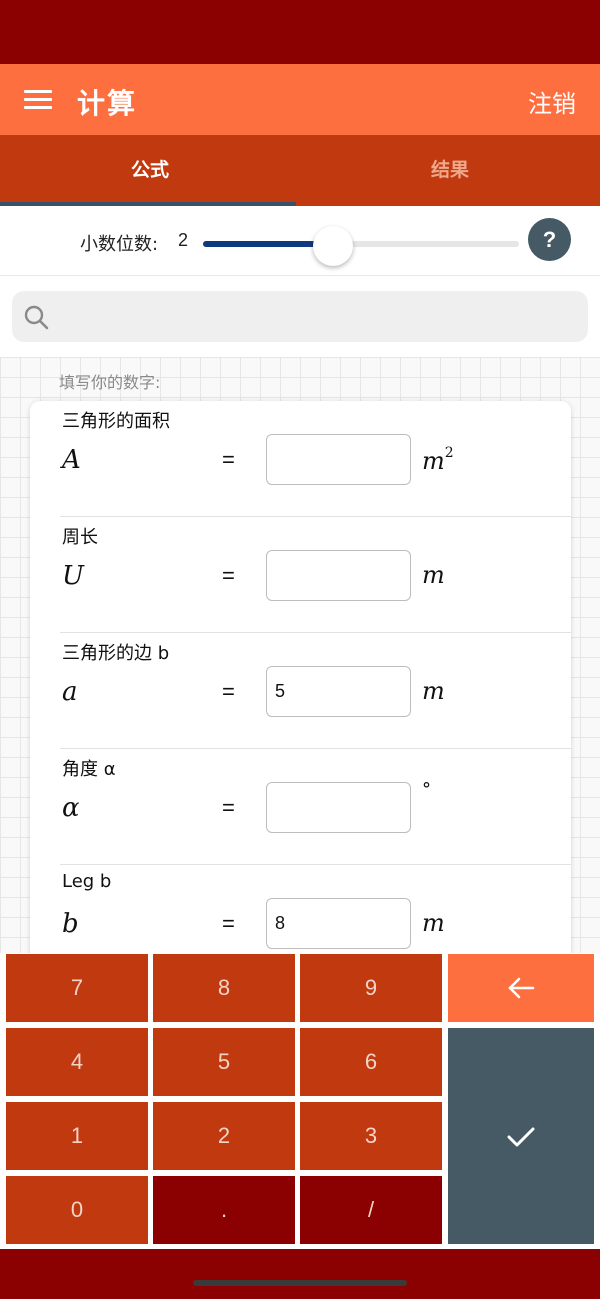  What do you see at coordinates (371, 1062) in the screenshot?
I see `key-6: 6` at bounding box center [371, 1062].